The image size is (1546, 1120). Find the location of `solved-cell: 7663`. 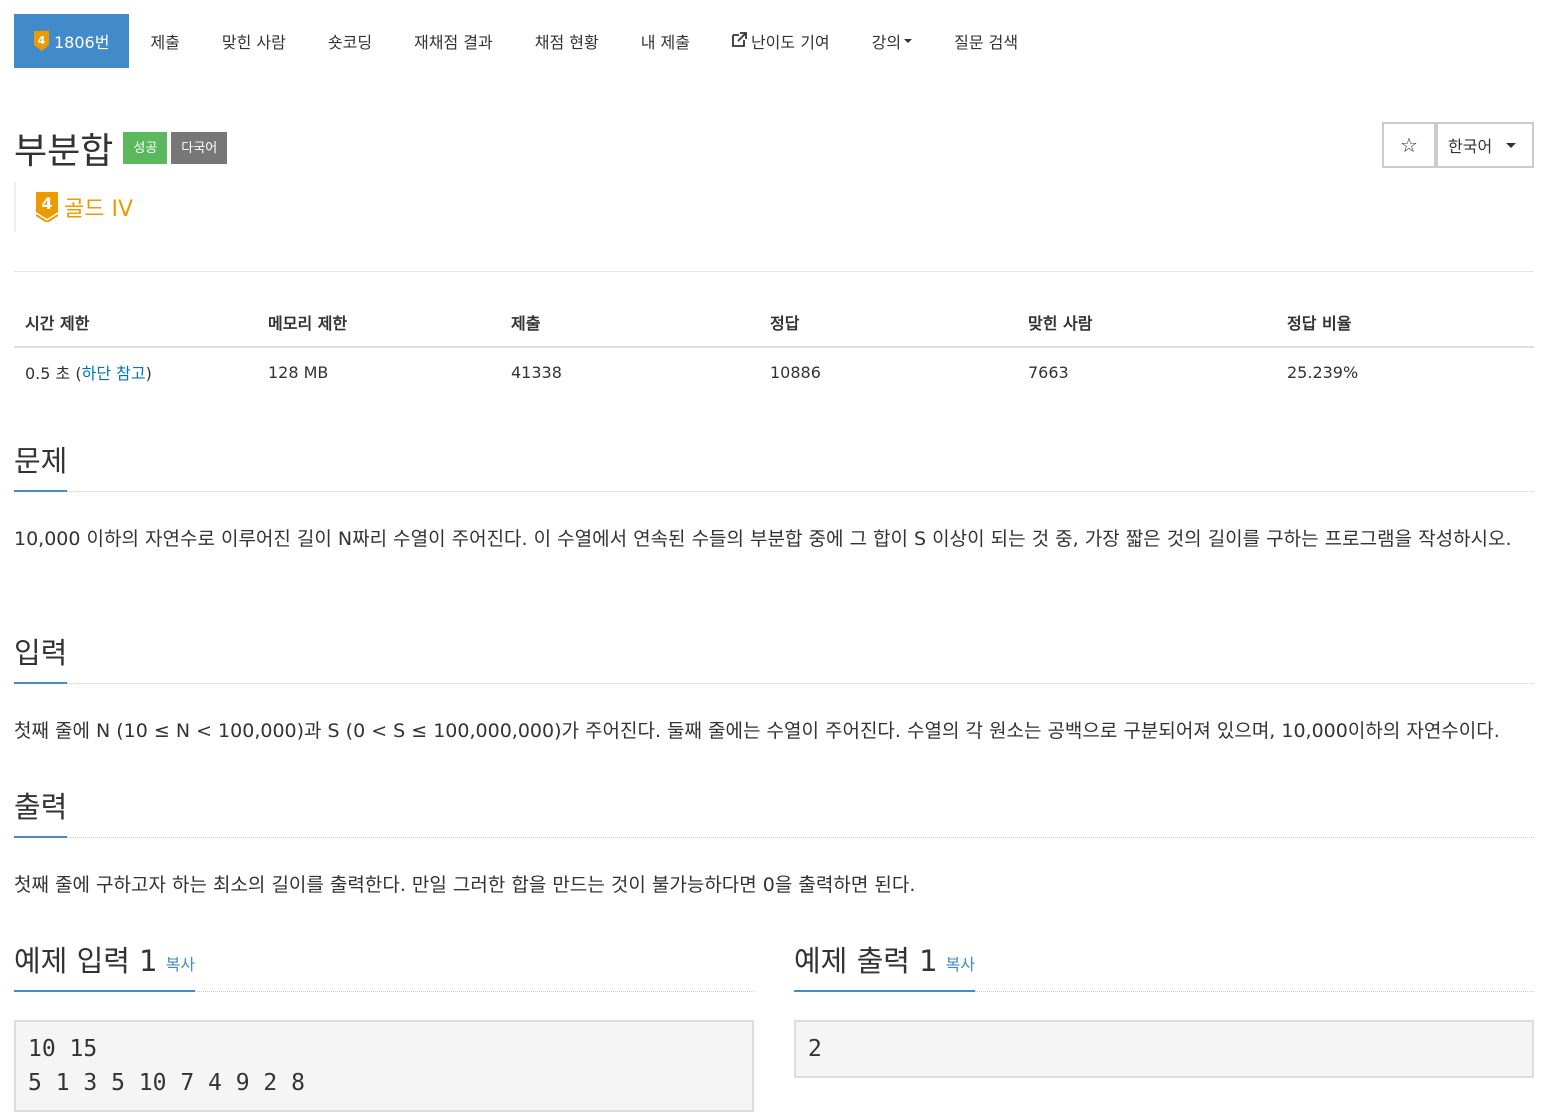

solved-cell: 7663 is located at coordinates (1048, 372).